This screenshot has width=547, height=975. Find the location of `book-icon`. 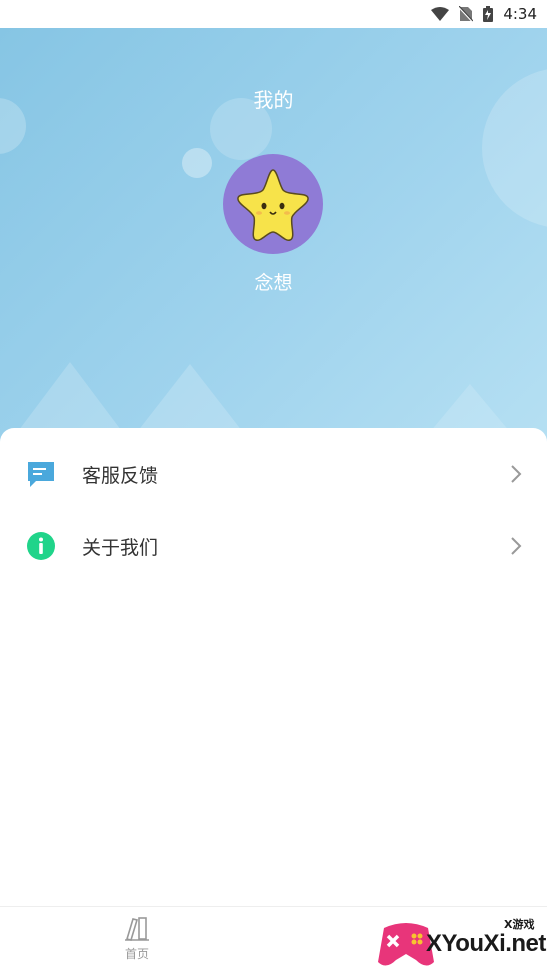

book-icon is located at coordinates (137, 929).